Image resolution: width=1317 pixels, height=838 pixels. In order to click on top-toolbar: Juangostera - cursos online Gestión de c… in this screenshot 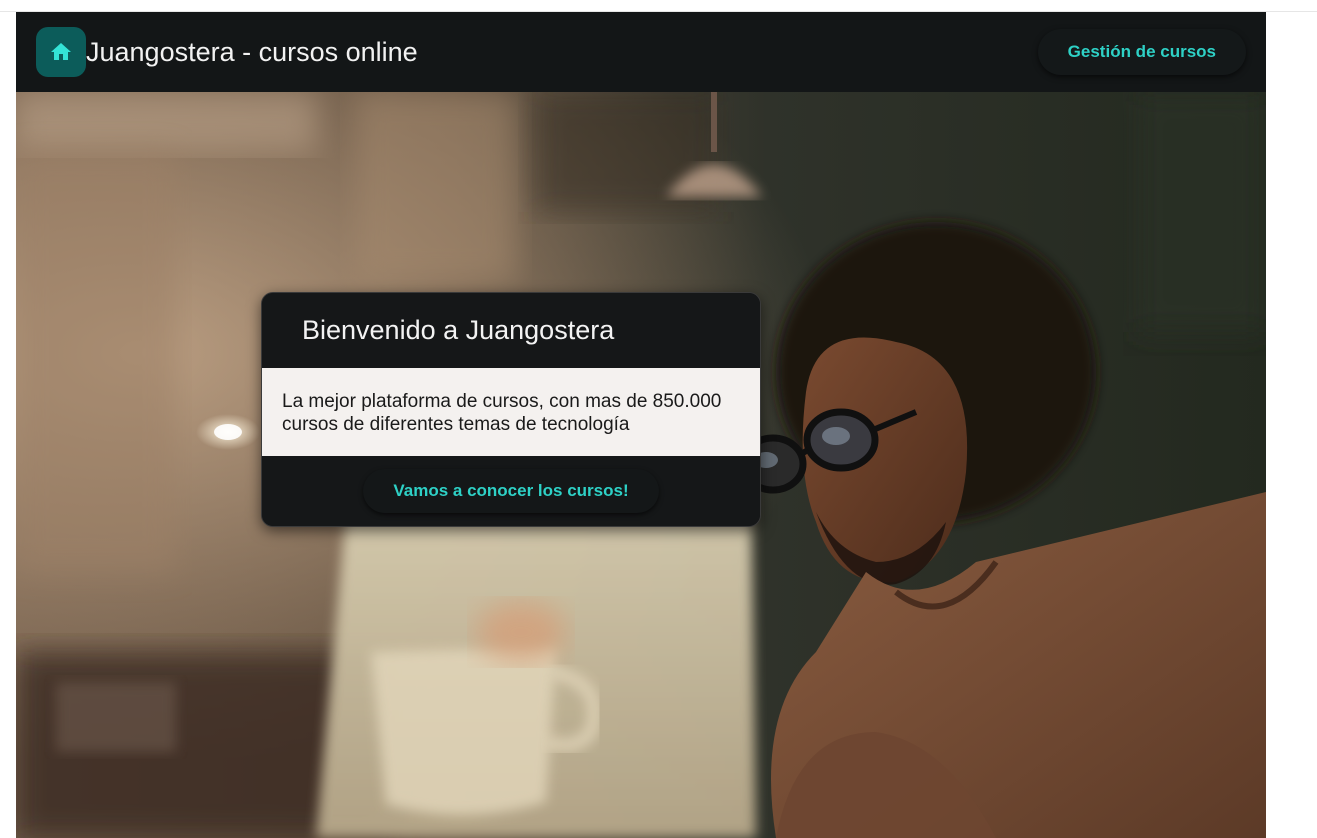, I will do `click(641, 52)`.